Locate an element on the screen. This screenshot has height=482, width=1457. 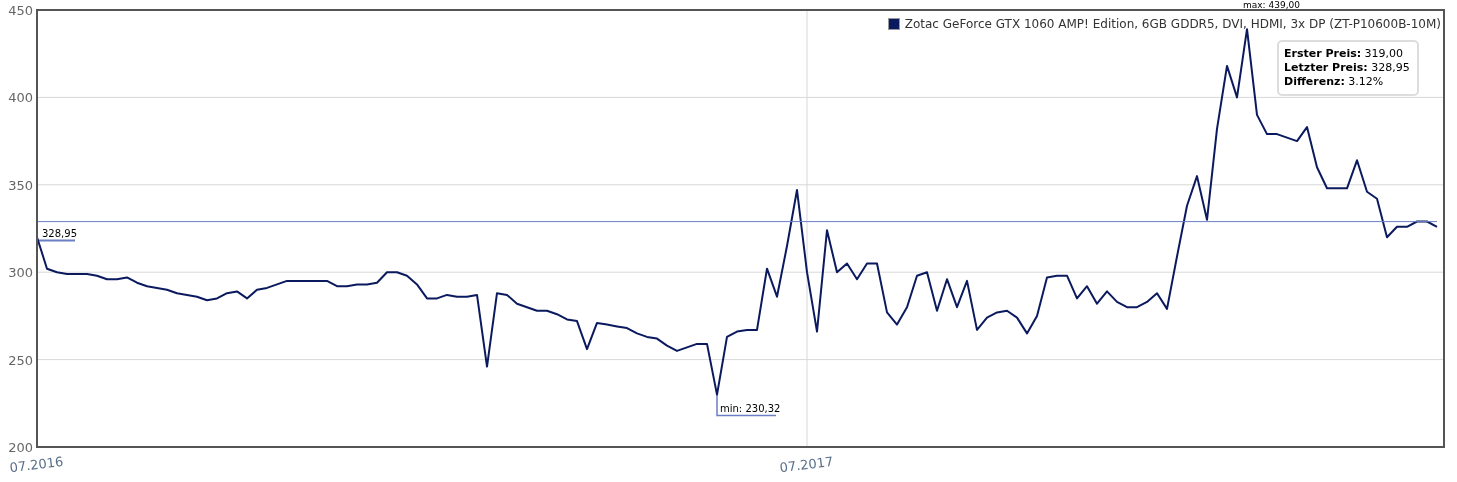
y-tick-label: 200 is located at coordinates (20, 447).